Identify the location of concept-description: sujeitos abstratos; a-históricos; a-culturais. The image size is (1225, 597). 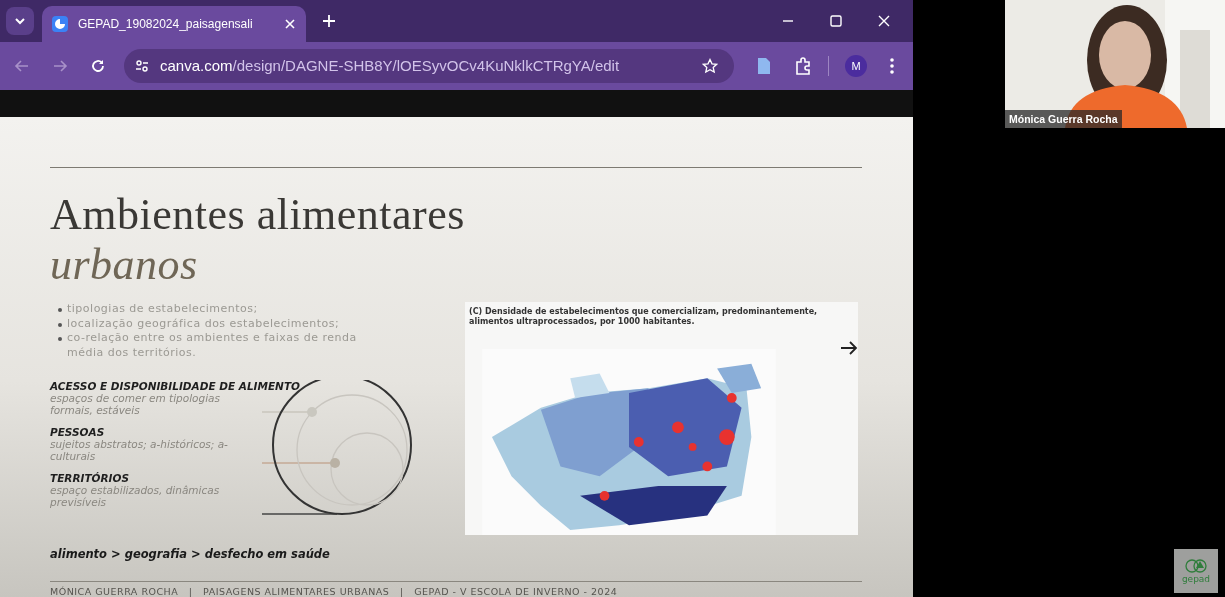
(139, 450).